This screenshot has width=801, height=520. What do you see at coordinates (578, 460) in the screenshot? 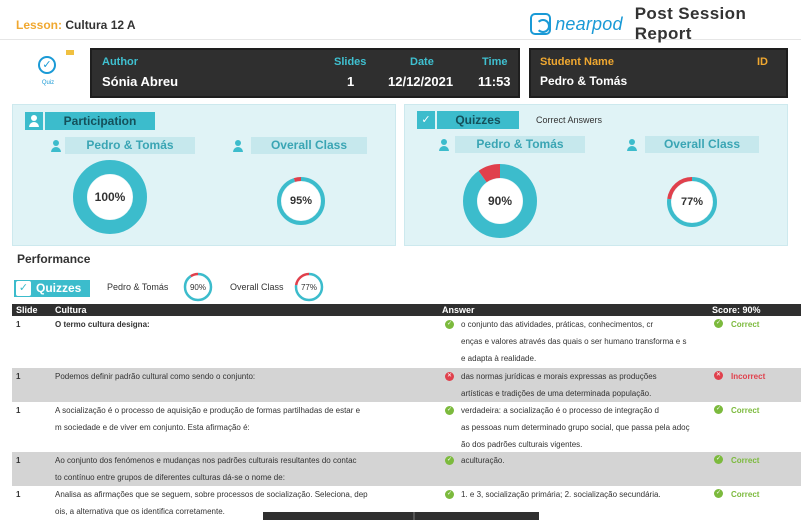
I see `row-answer: ✓ aculturação.` at bounding box center [578, 460].